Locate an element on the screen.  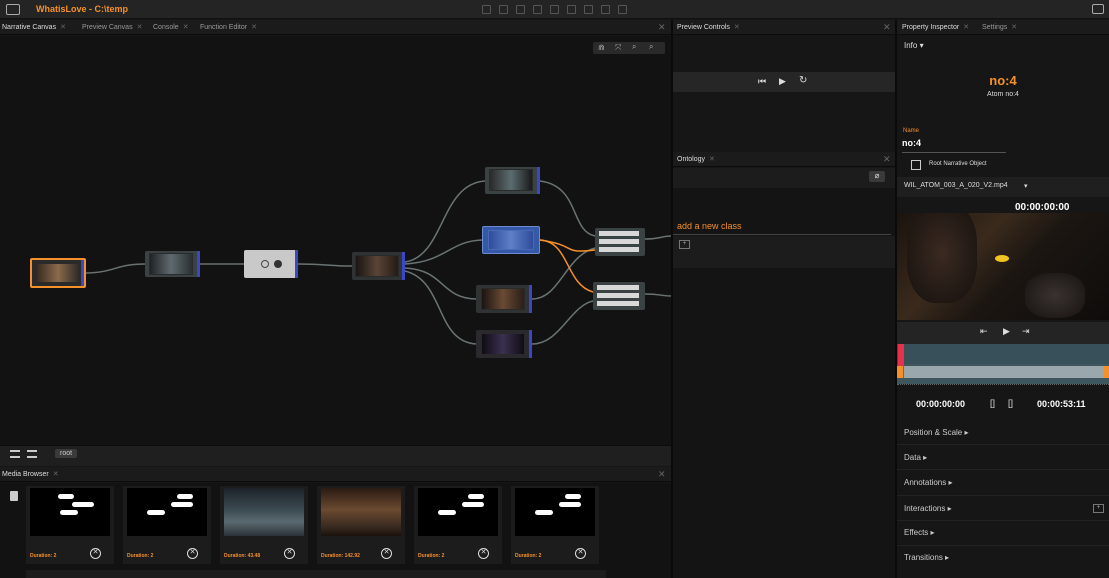
add-interaction-icon: + is located at coordinates (1098, 508).